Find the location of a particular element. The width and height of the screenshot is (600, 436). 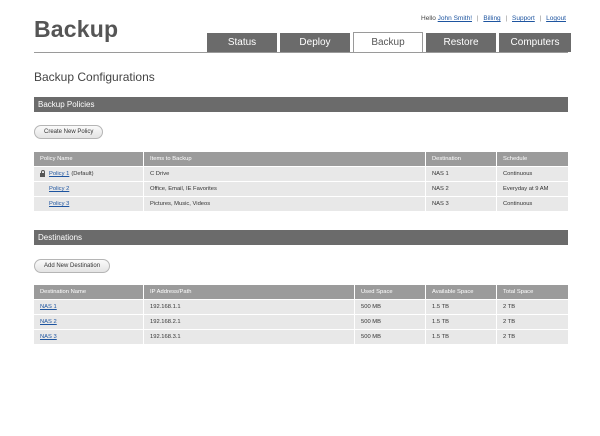

destination-link: NAS 1 is located at coordinates (48, 307).